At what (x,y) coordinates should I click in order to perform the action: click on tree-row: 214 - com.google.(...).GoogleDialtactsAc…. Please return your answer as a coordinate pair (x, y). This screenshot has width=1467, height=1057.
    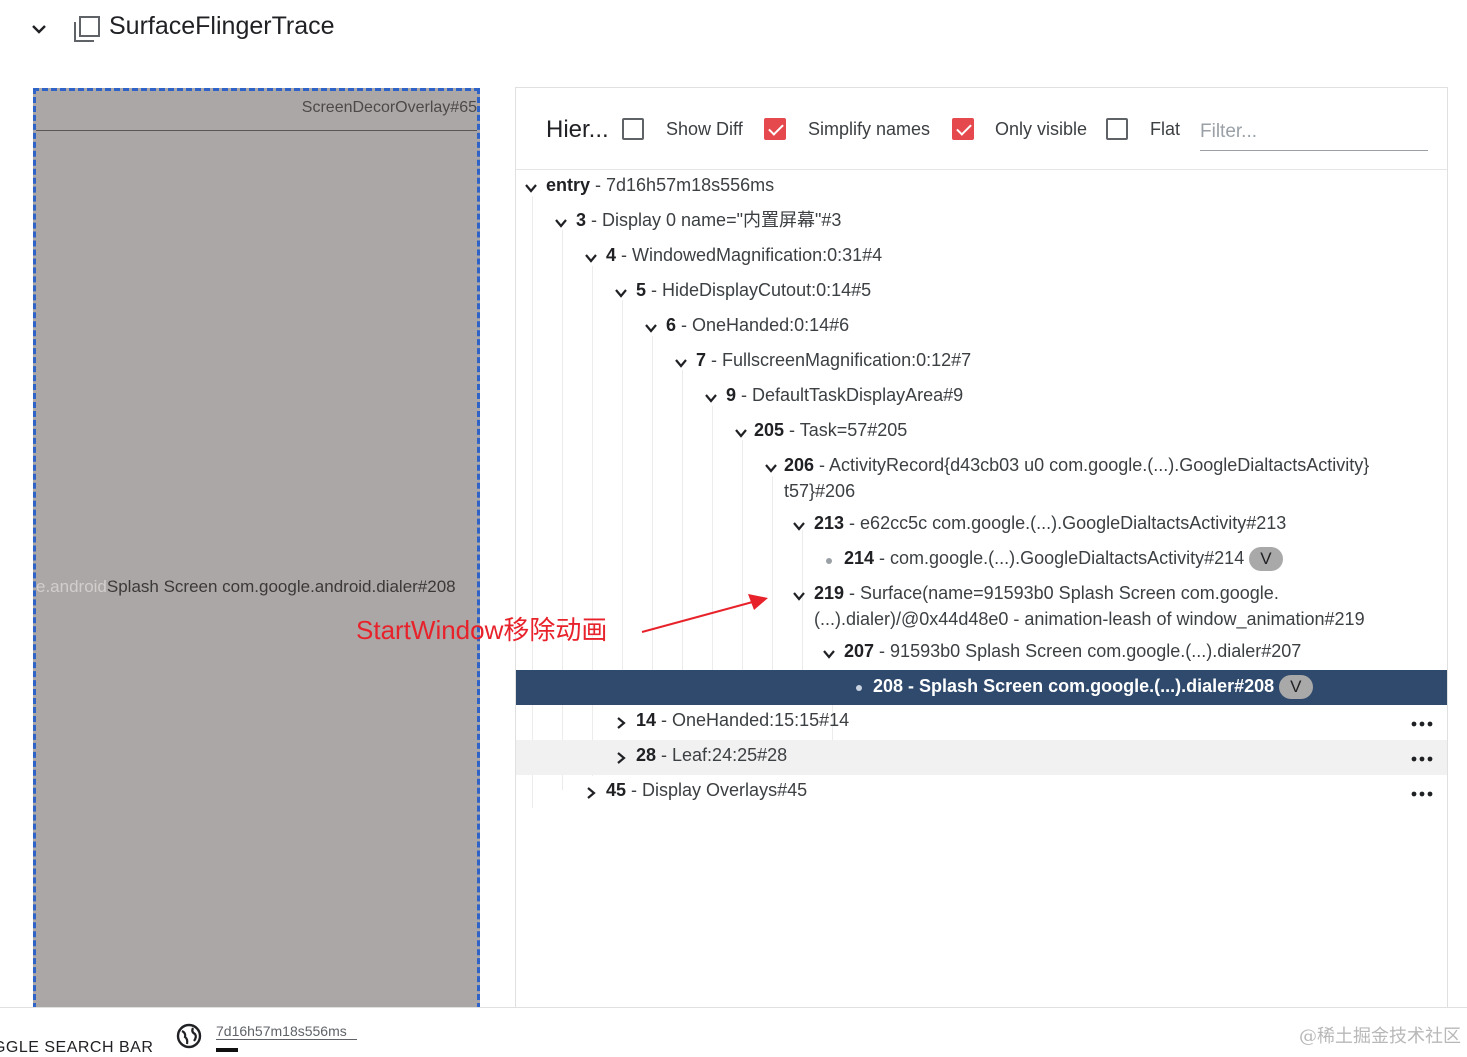
    Looking at the image, I should click on (981, 560).